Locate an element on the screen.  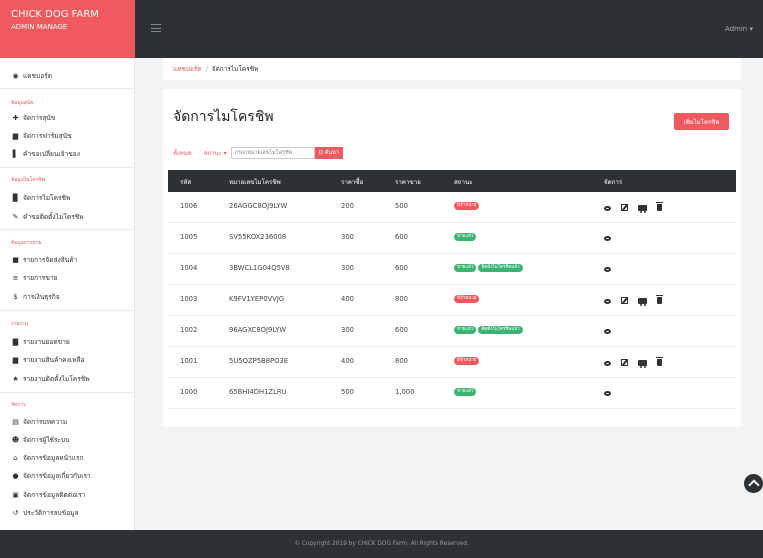
table-cell-sell: 600 is located at coordinates (401, 237).